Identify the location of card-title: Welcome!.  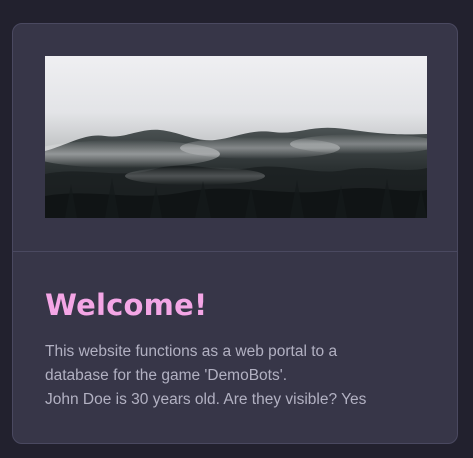
(126, 305).